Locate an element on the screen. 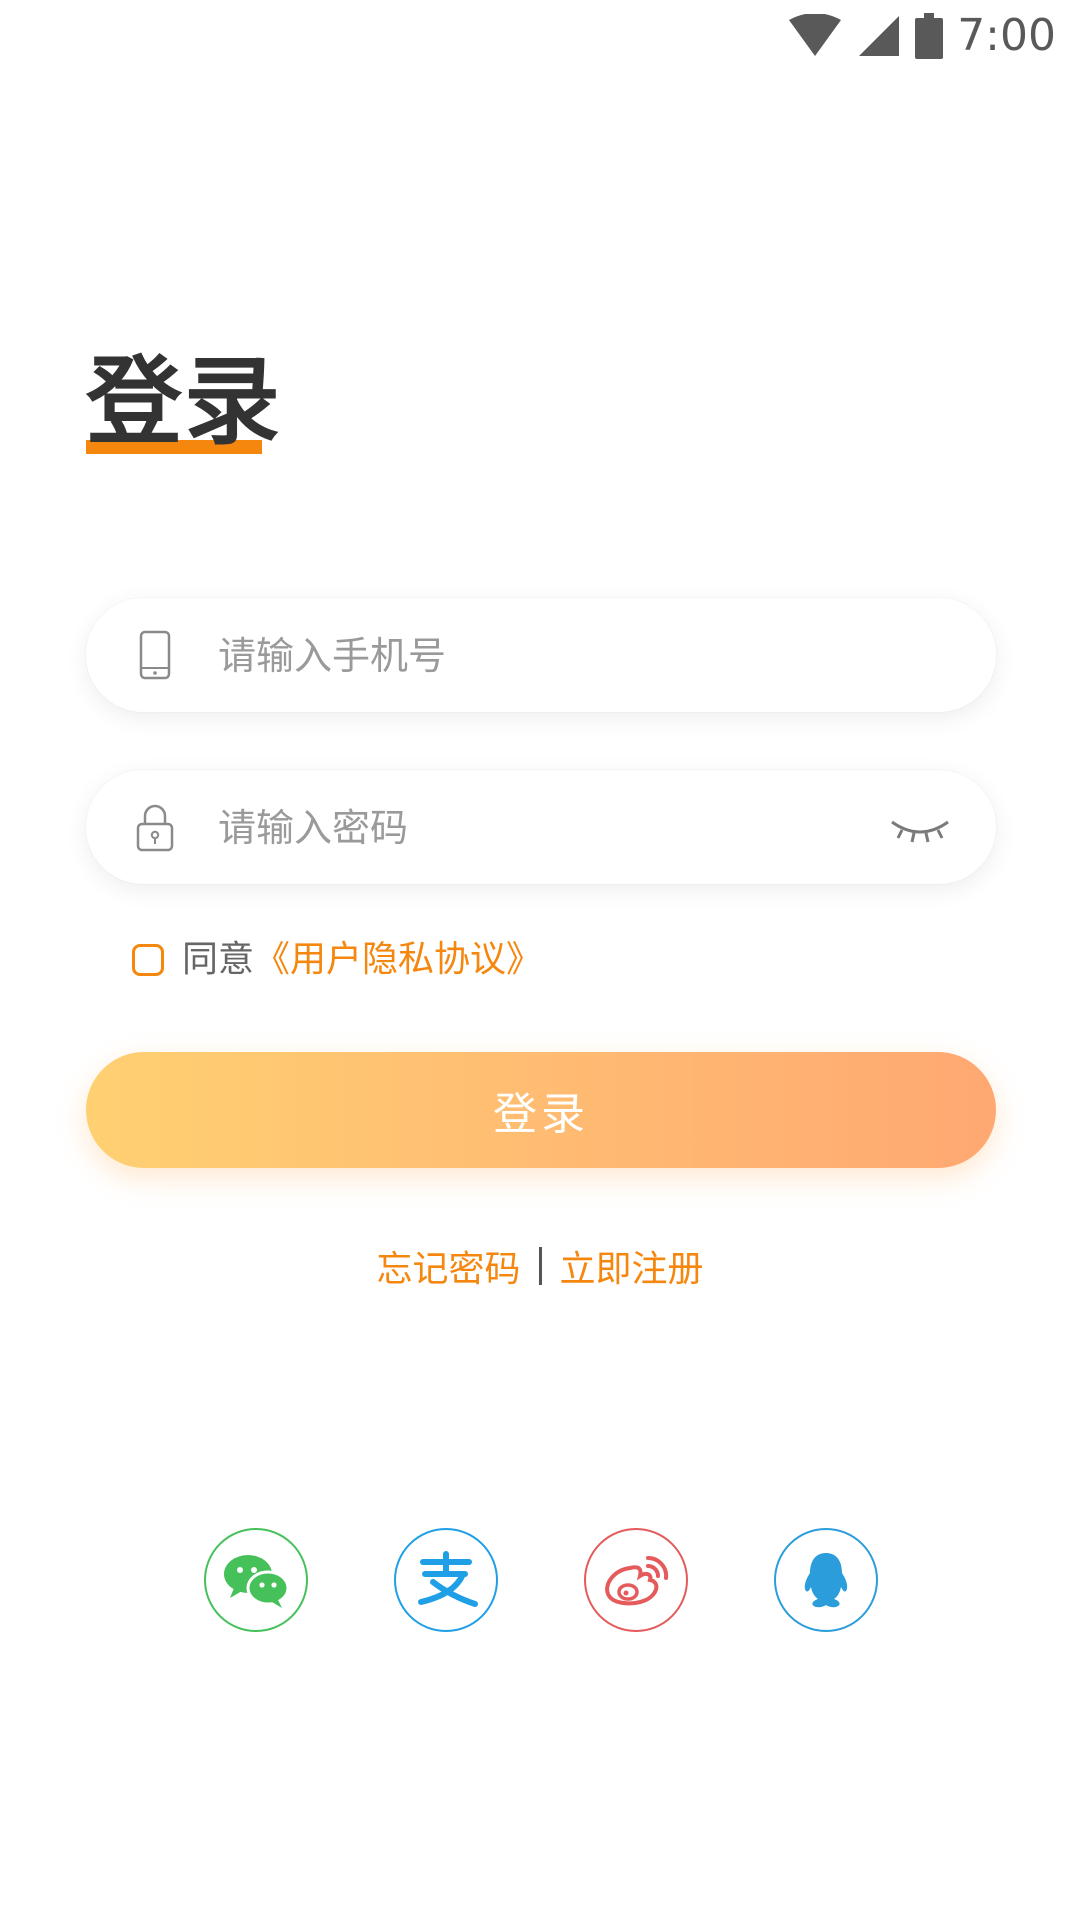 The width and height of the screenshot is (1080, 1920). phone-field is located at coordinates (541, 656).